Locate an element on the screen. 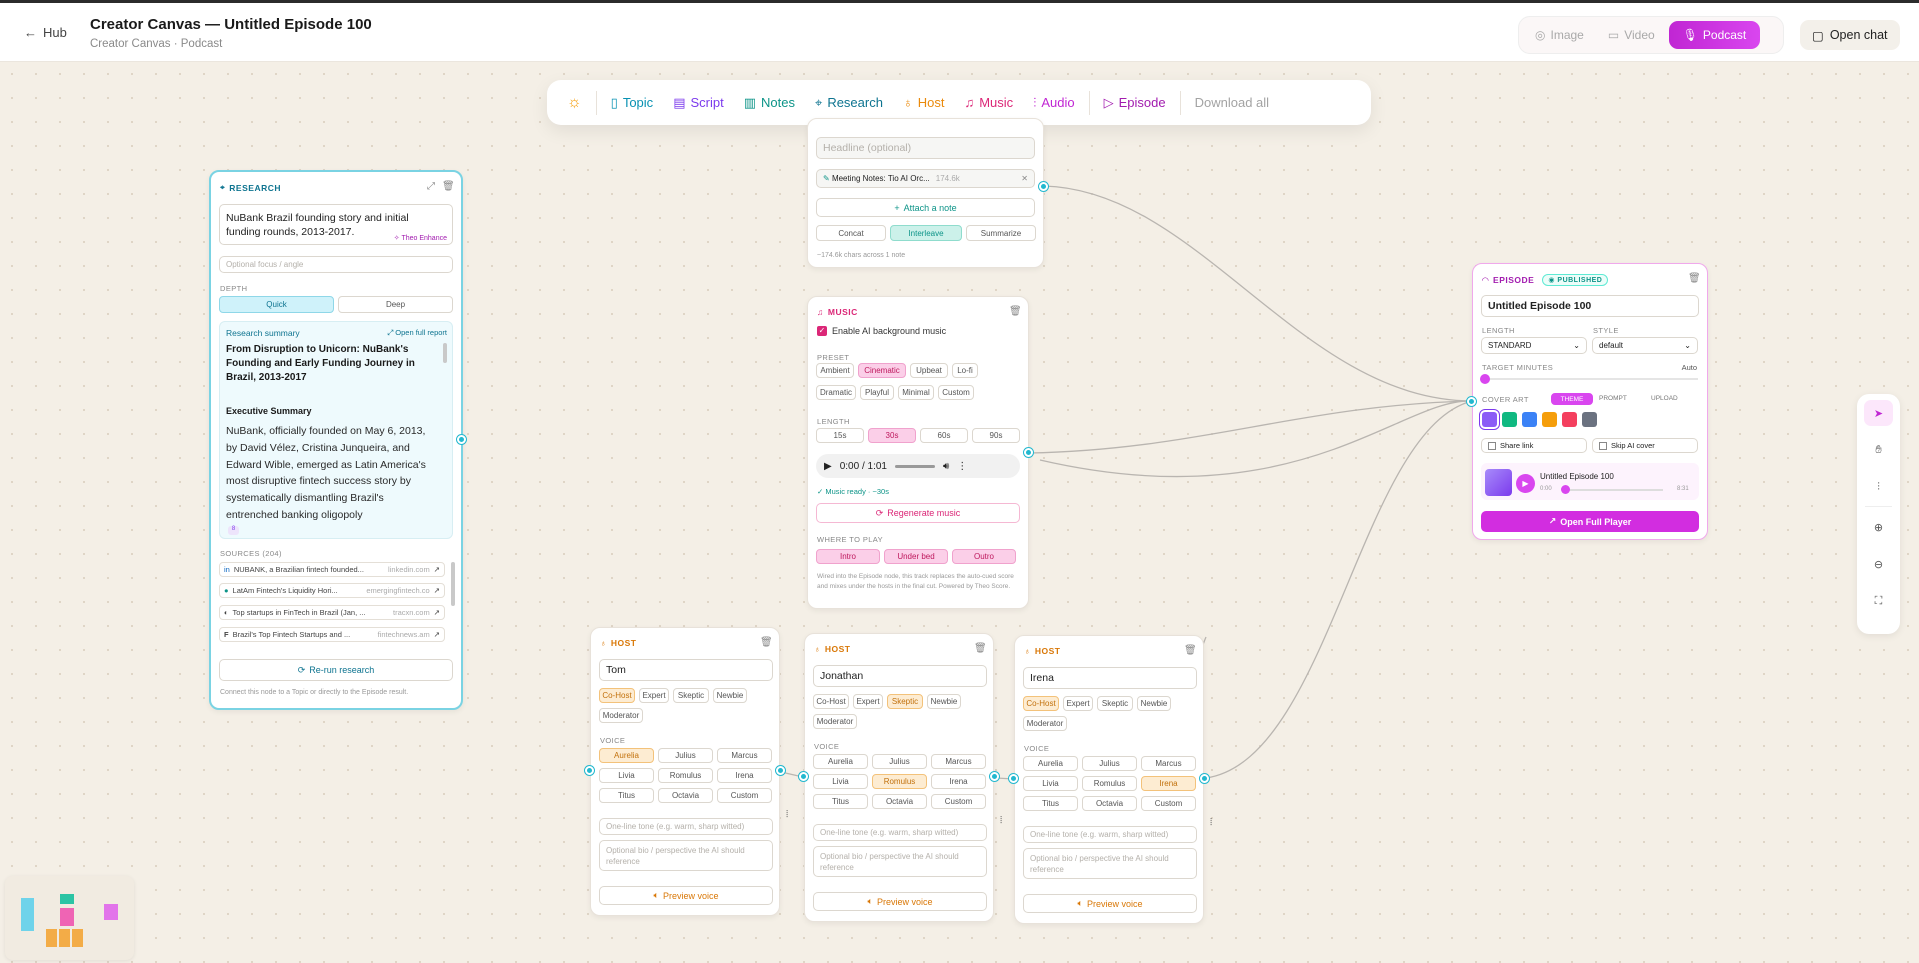 The image size is (1919, 963). back-to-hub-button: ← Hub is located at coordinates (45, 32).